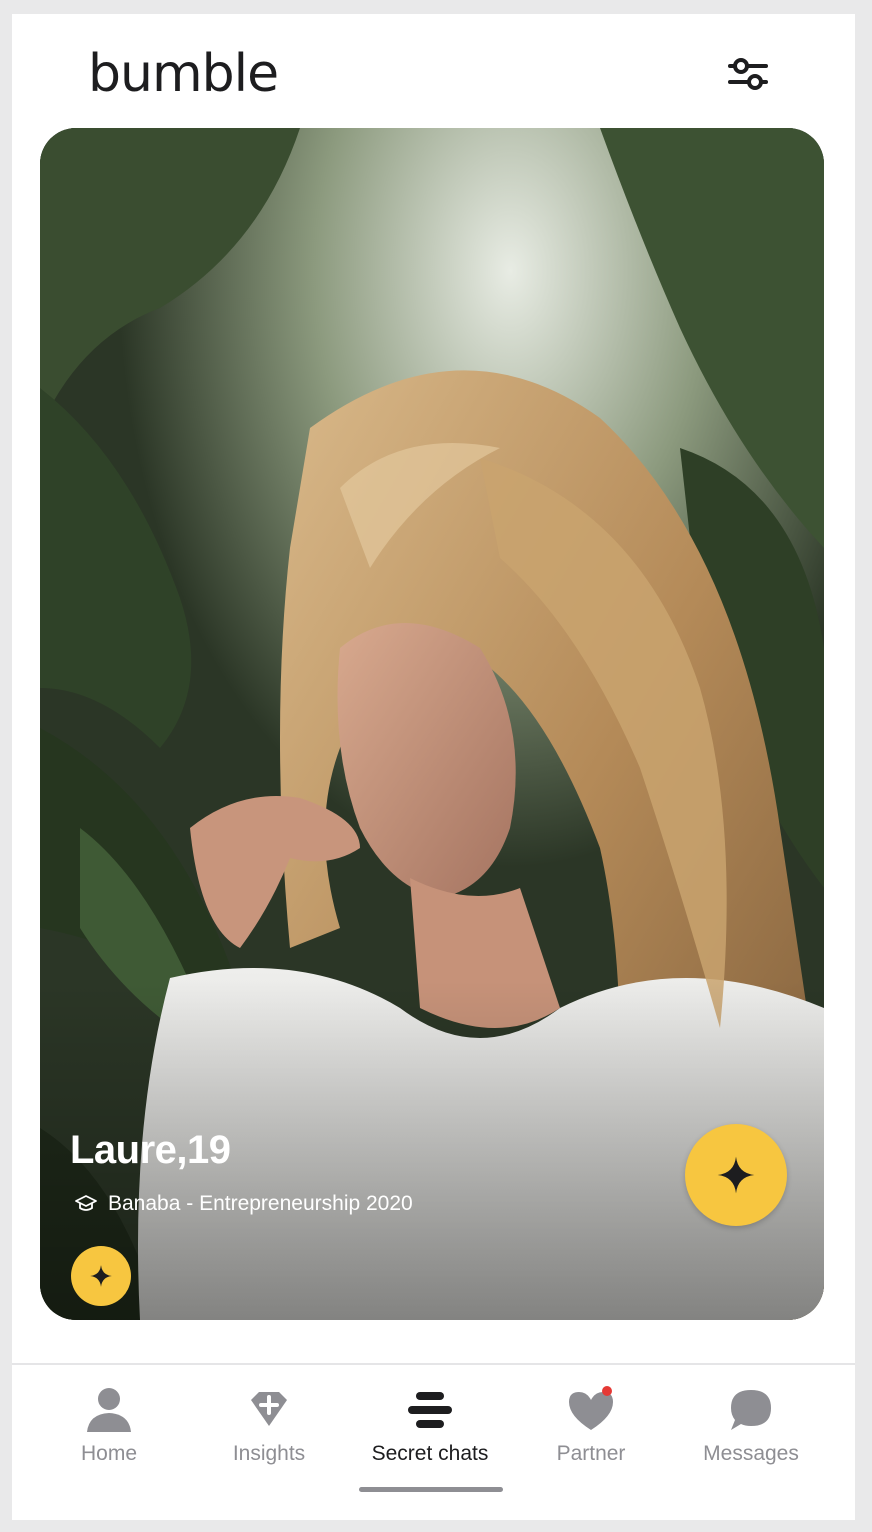 The width and height of the screenshot is (872, 1532). I want to click on notification-dot, so click(607, 1391).